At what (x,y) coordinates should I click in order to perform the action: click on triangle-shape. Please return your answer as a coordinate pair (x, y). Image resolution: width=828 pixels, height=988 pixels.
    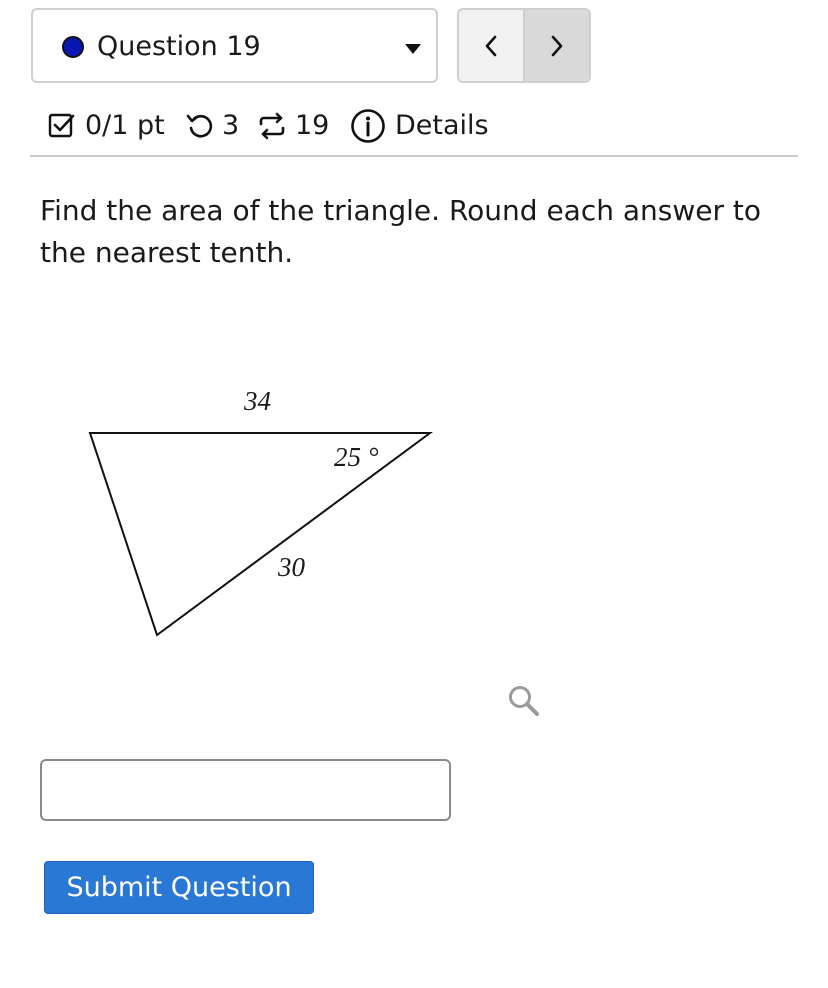
    Looking at the image, I should click on (261, 534).